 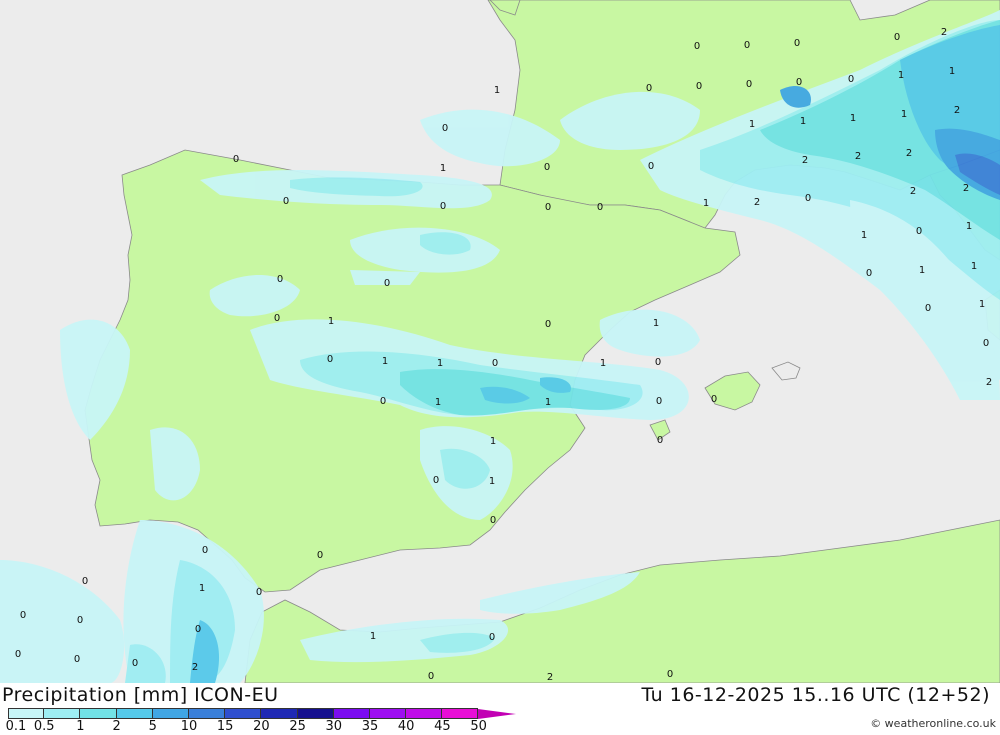 What do you see at coordinates (261, 726) in the screenshot?
I see `legend-tick-label: 20` at bounding box center [261, 726].